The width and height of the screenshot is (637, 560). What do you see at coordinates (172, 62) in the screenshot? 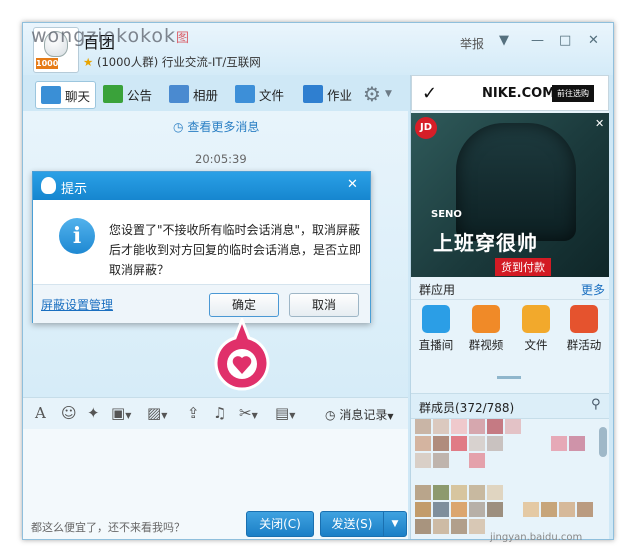
I see `group-subtitle: ★ (1000人群) 行业交流-IT/互联网` at bounding box center [172, 62].